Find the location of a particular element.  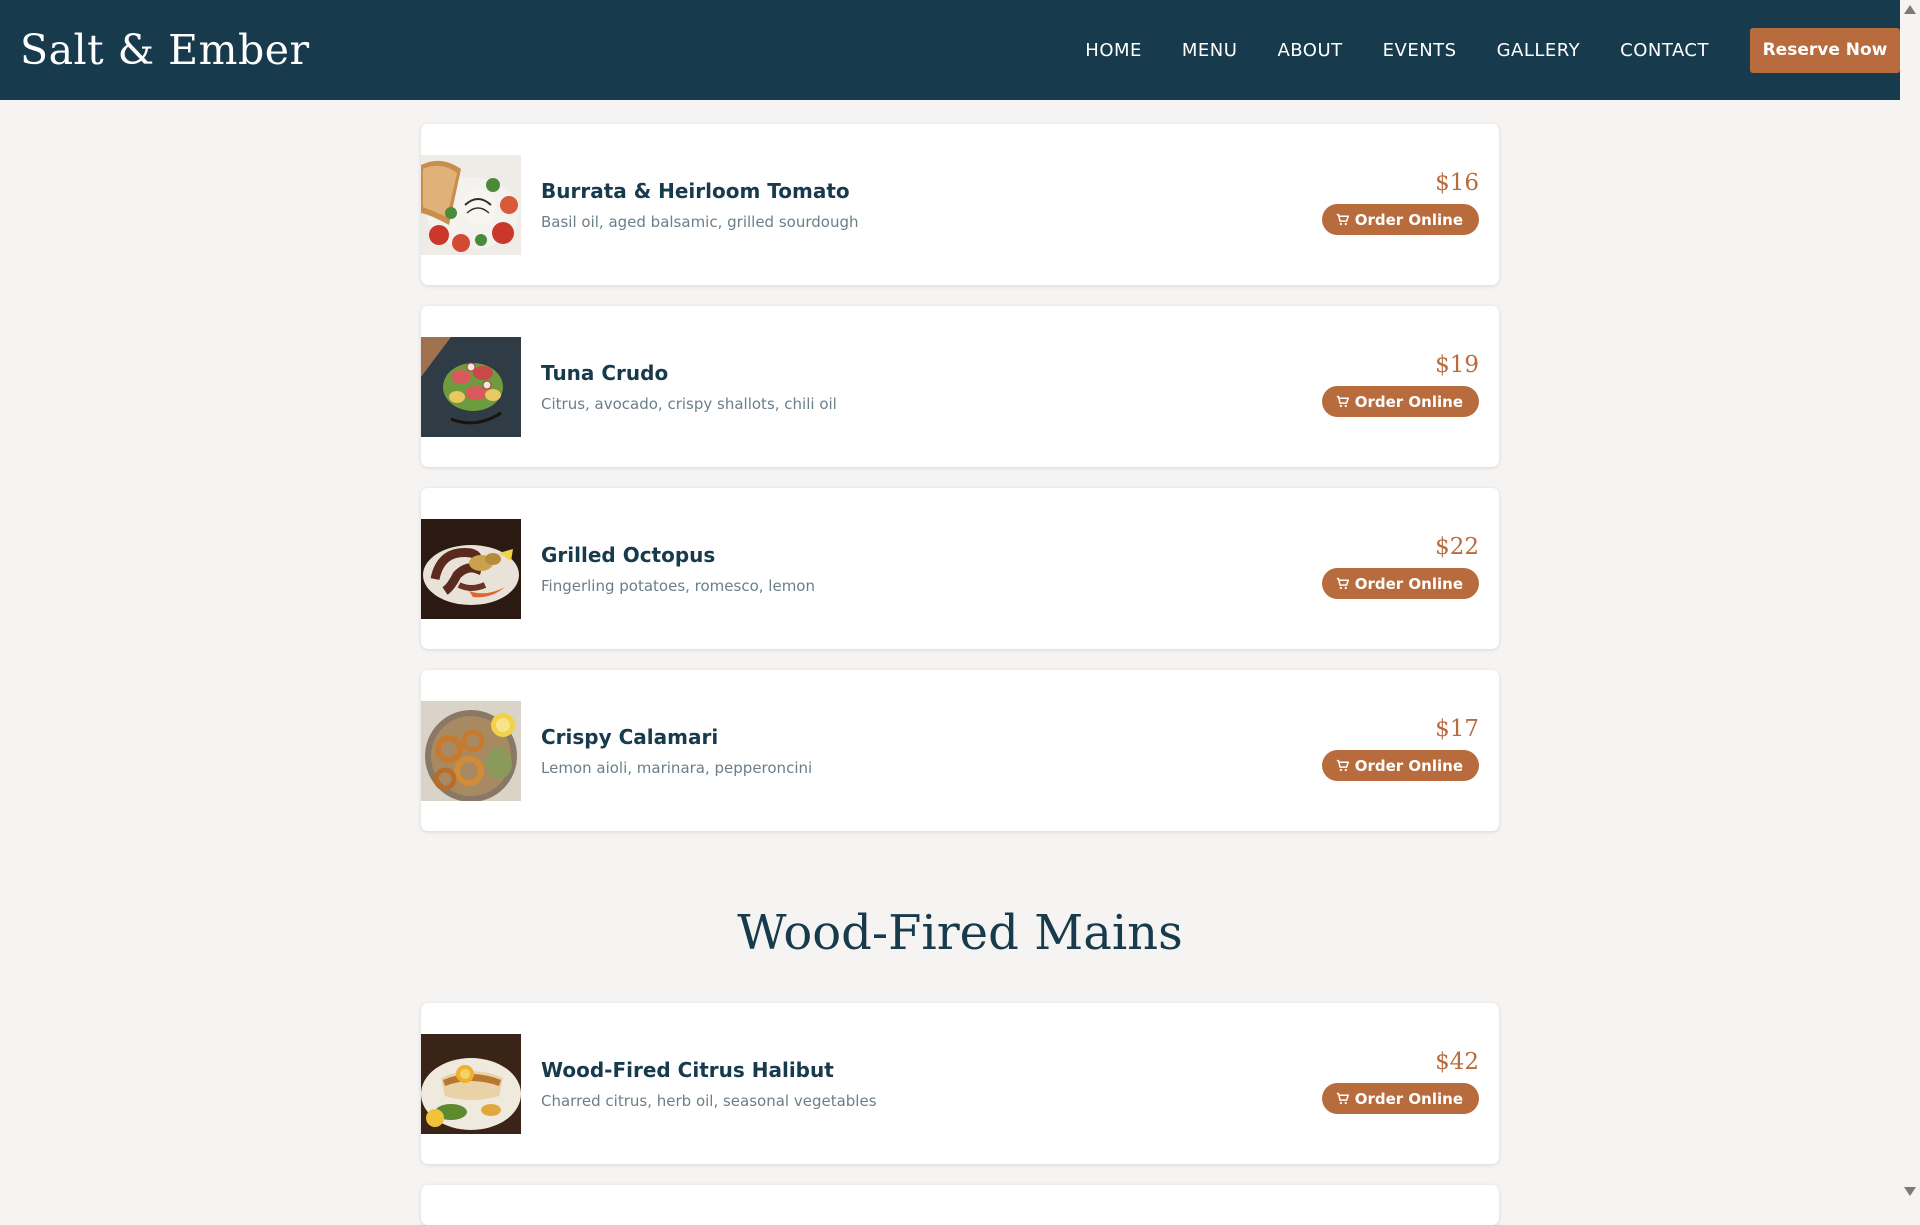

page-scrollbar is located at coordinates (1910, 600).